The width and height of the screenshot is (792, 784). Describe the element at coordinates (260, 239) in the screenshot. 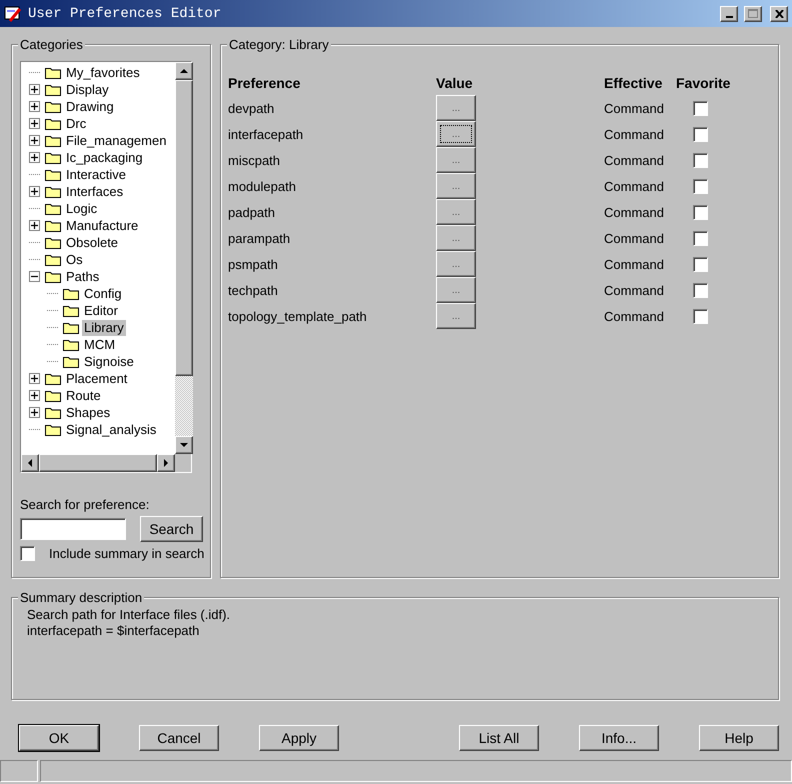

I see `preference-name: parampath` at that location.